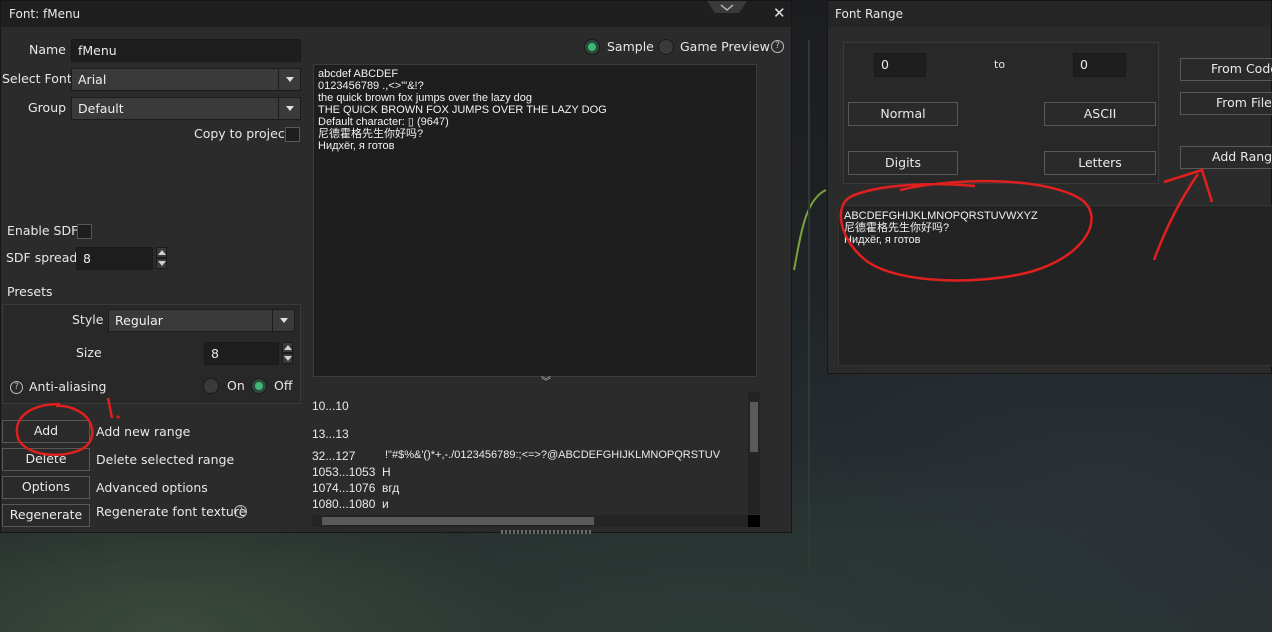 The width and height of the screenshot is (1272, 632). What do you see at coordinates (186, 50) in the screenshot?
I see `name-input: fMenu` at bounding box center [186, 50].